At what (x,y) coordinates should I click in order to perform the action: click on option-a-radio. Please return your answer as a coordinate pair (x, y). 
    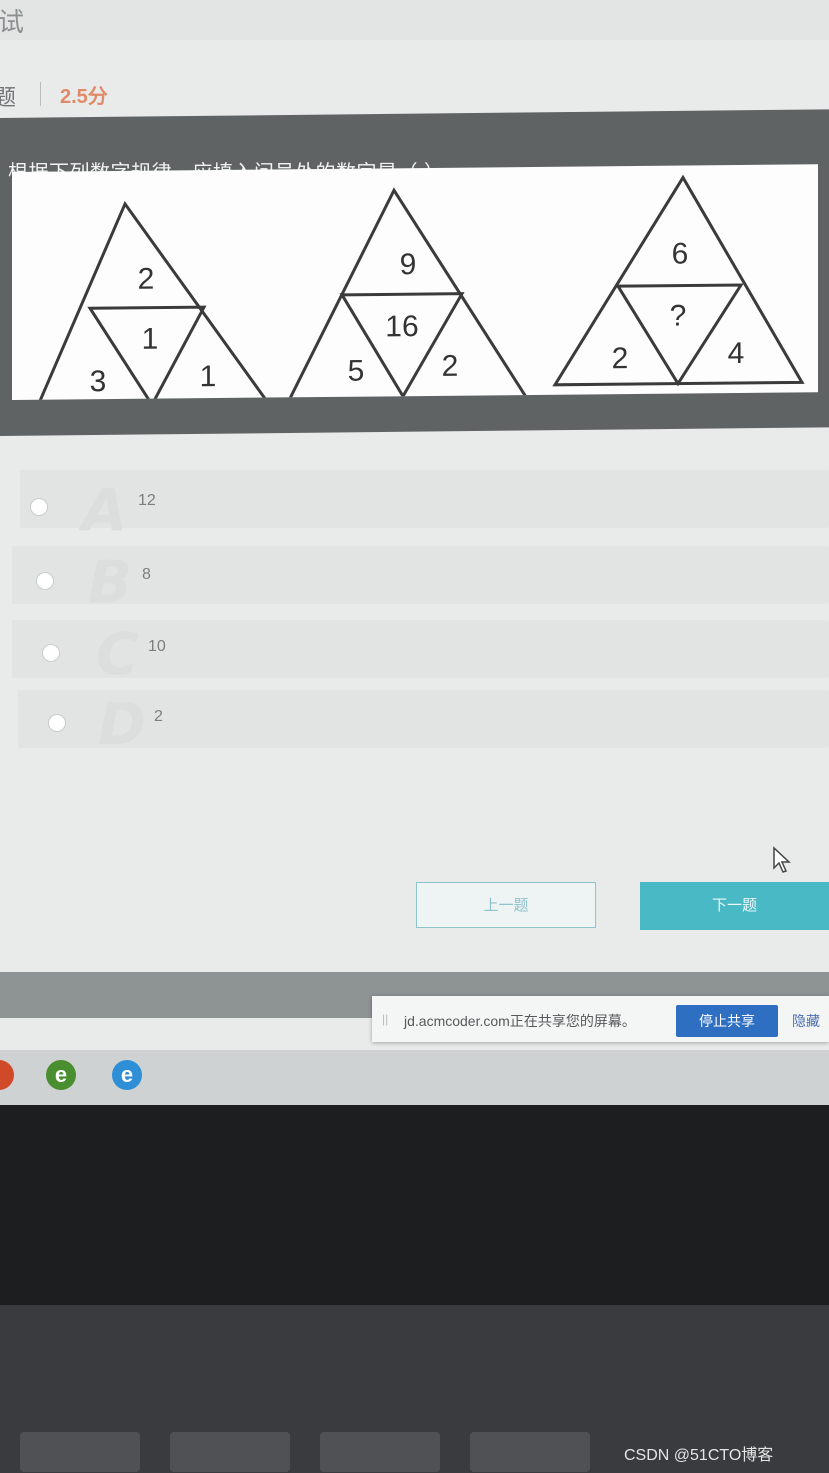
    Looking at the image, I should click on (39, 507).